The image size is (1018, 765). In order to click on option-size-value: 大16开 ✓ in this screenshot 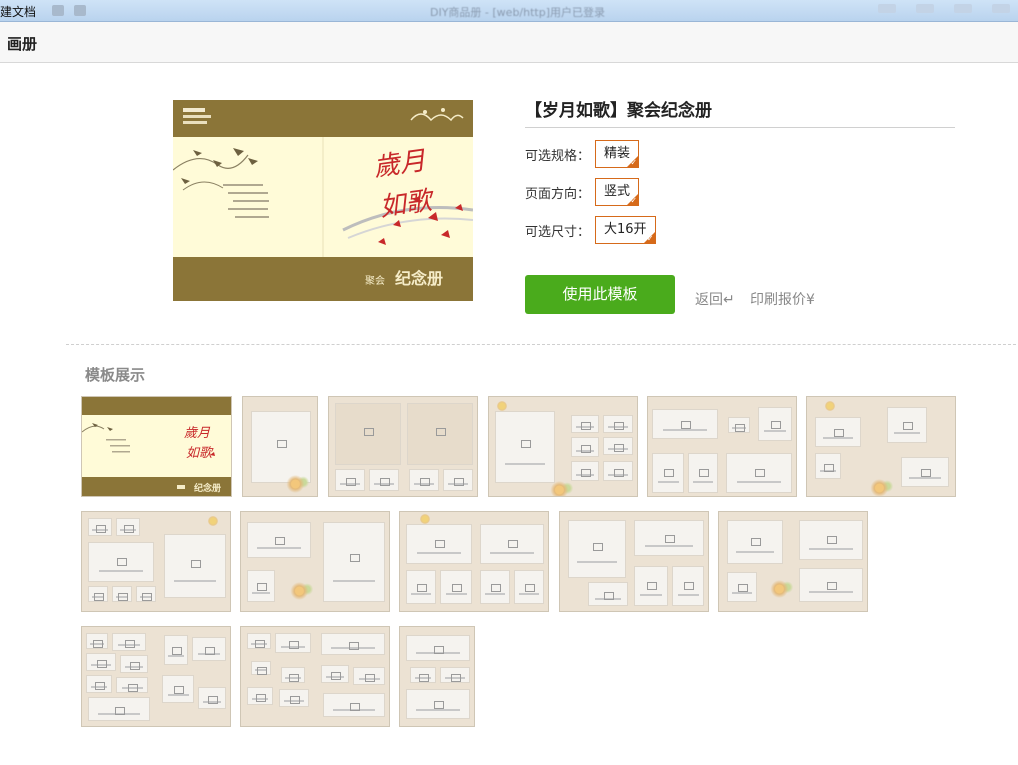, I will do `click(625, 230)`.